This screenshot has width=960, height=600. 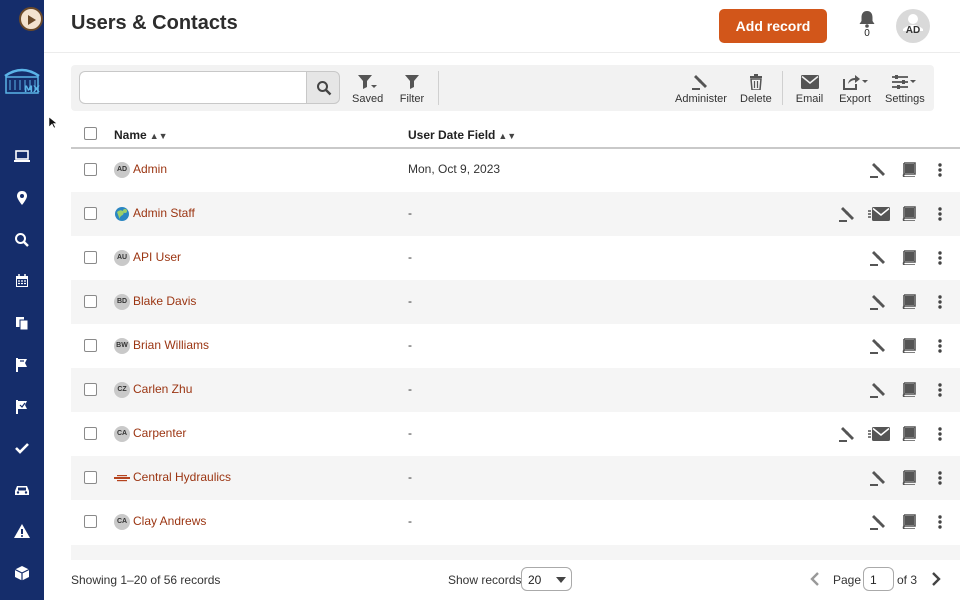 I want to click on location-pin-icon, so click(x=22, y=198).